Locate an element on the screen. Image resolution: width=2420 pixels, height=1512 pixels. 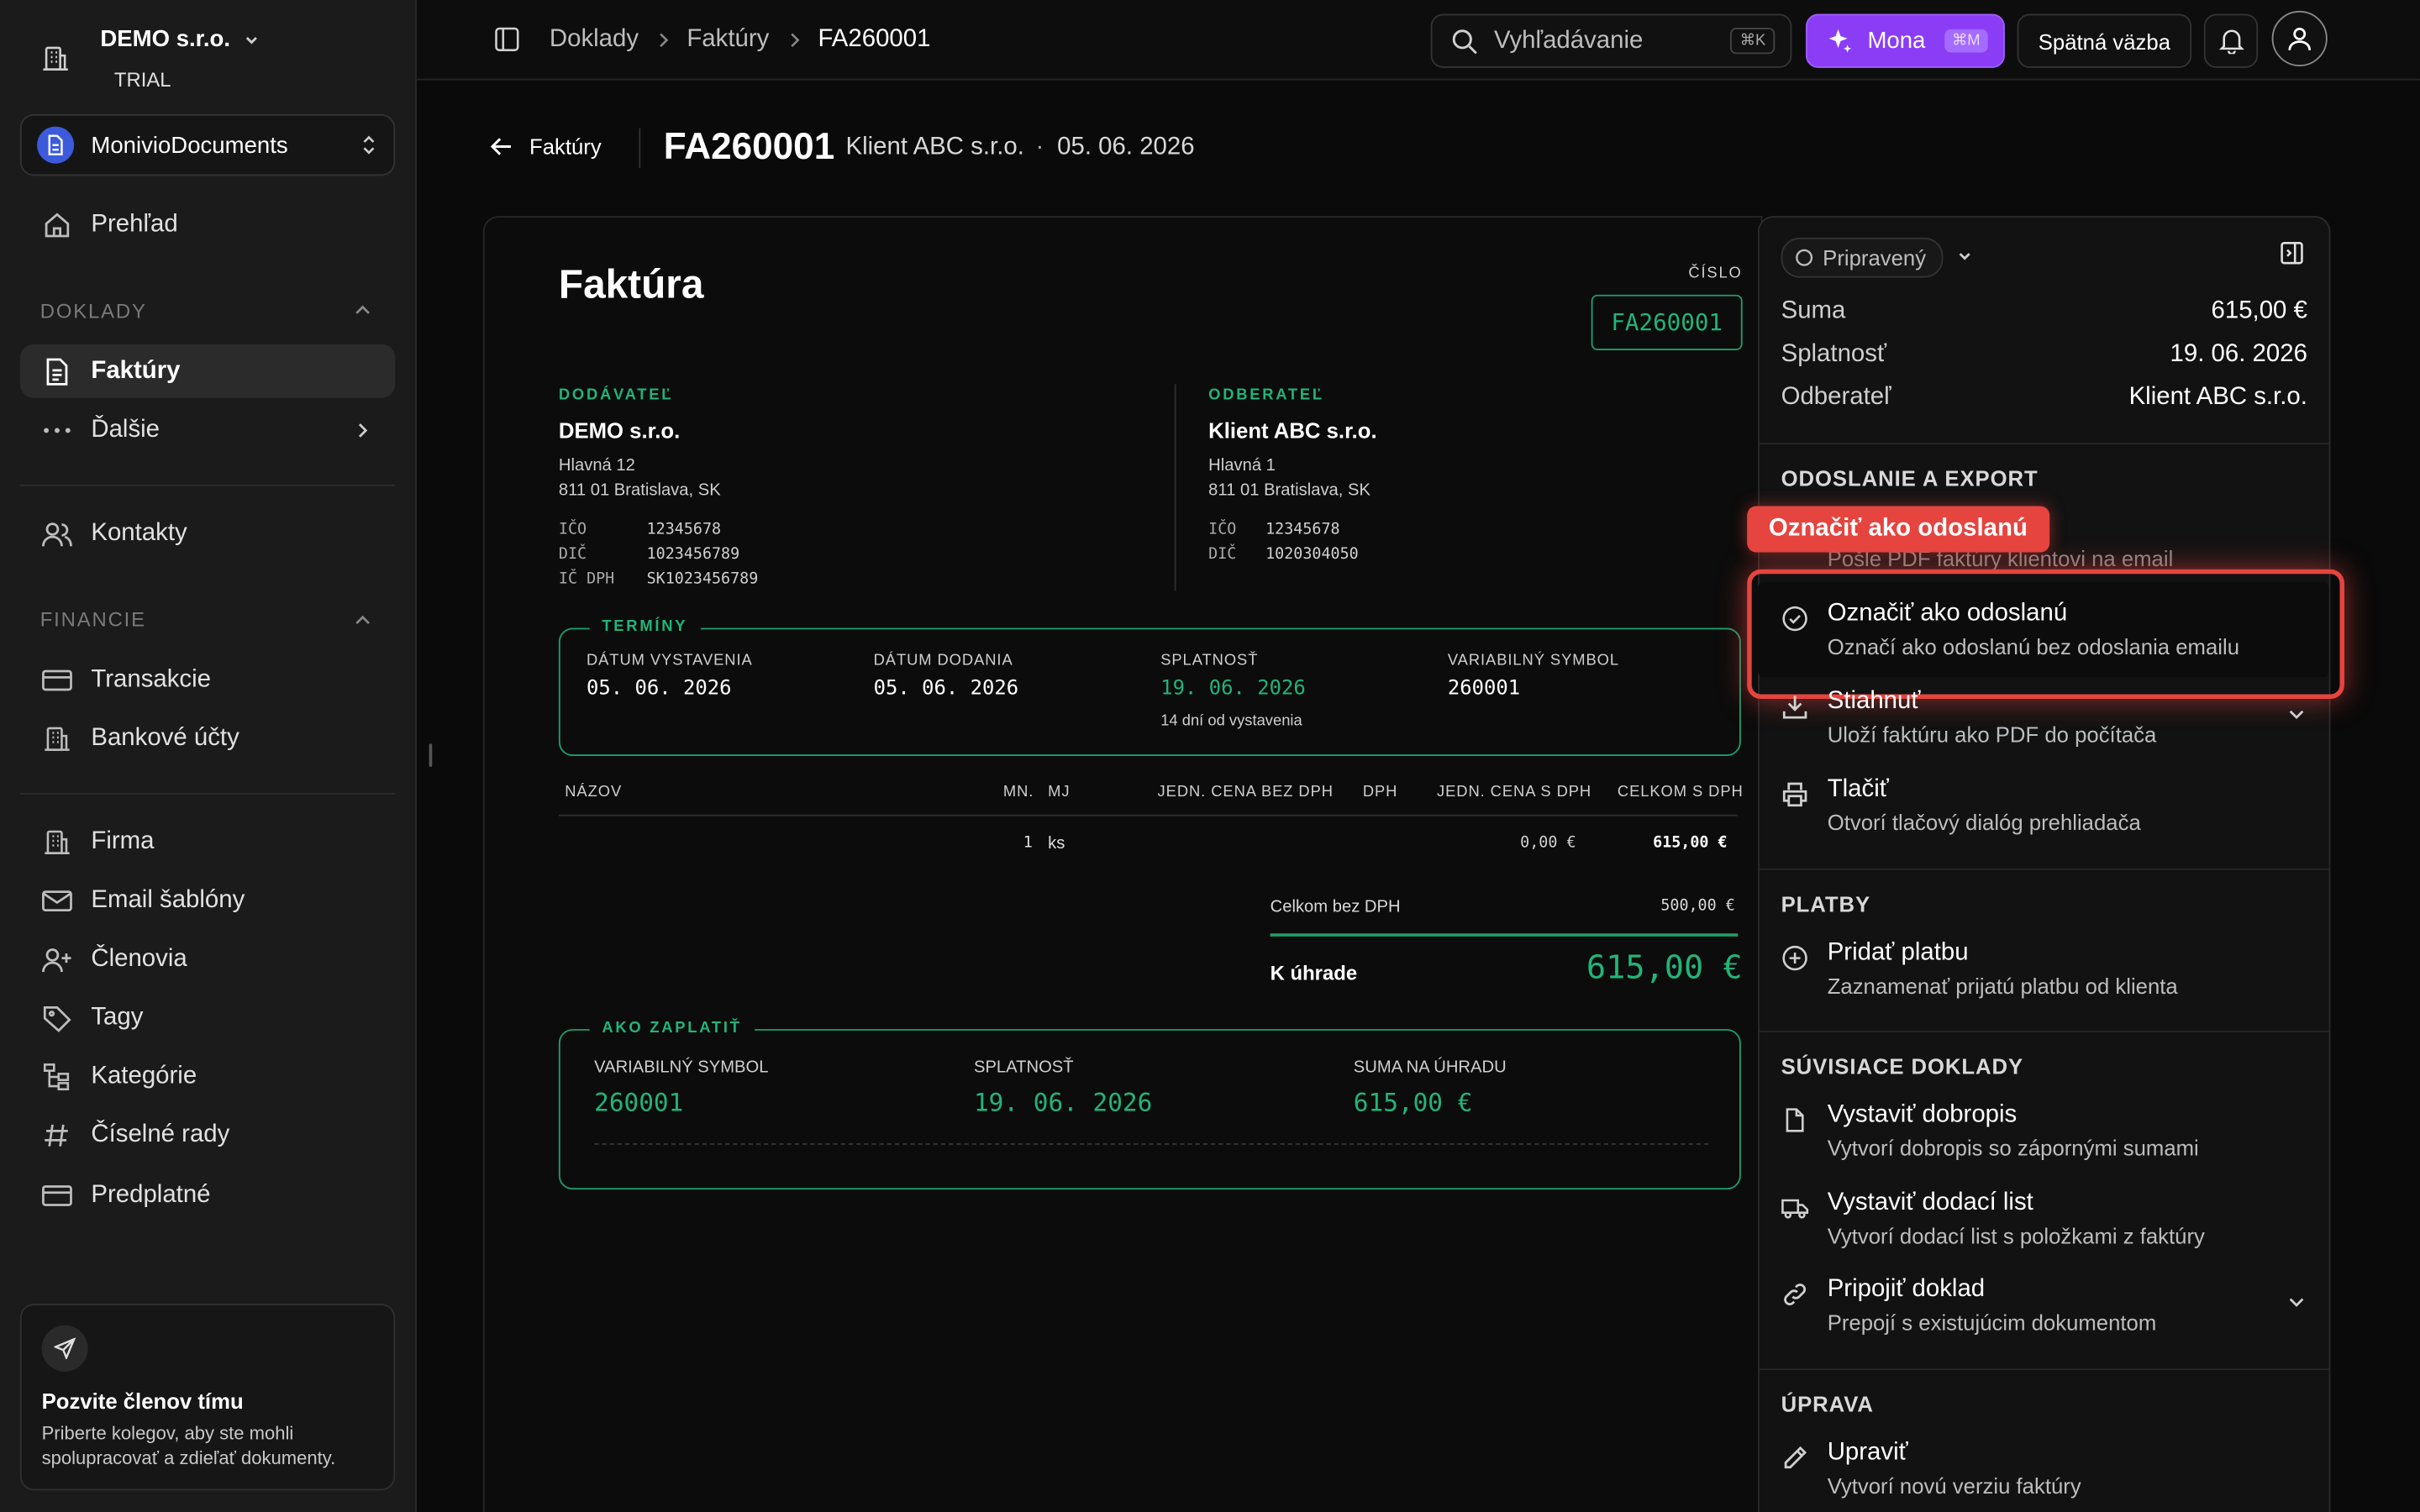
sidebar-item-company: Firma is located at coordinates (207, 842).